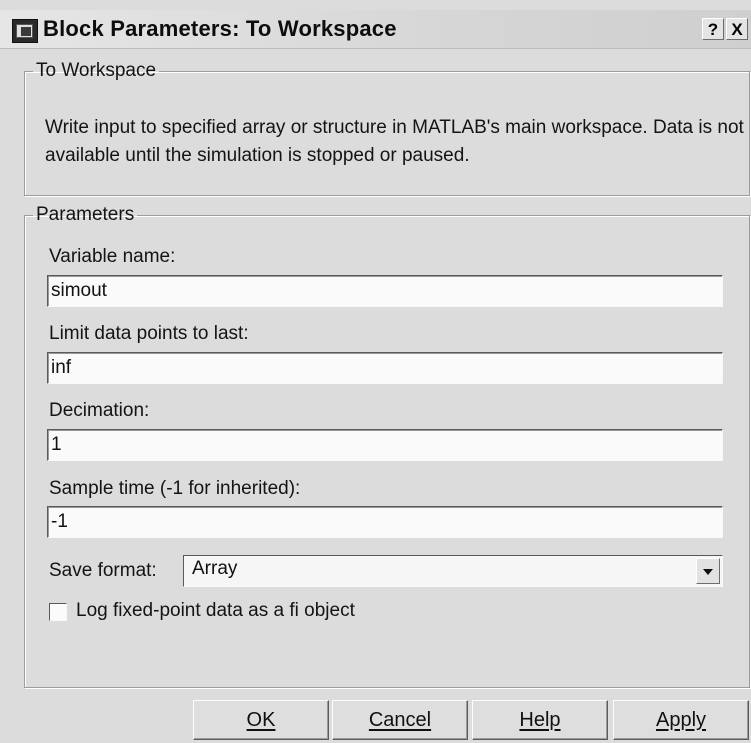 The image size is (751, 743). I want to click on sample-time-input: -1, so click(385, 522).